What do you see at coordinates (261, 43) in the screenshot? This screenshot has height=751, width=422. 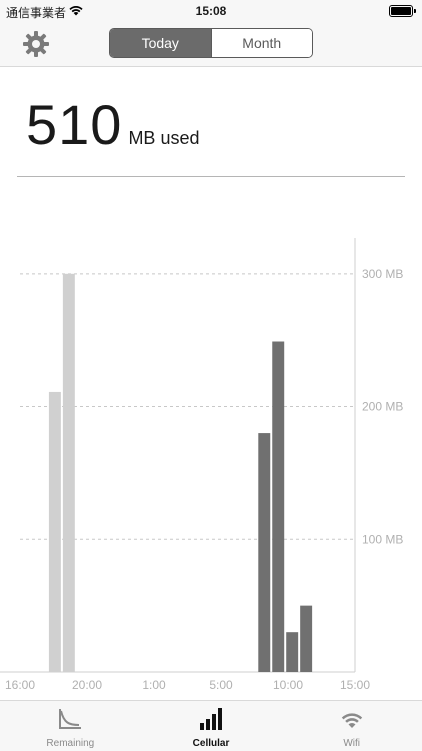 I see `segment-month: Month` at bounding box center [261, 43].